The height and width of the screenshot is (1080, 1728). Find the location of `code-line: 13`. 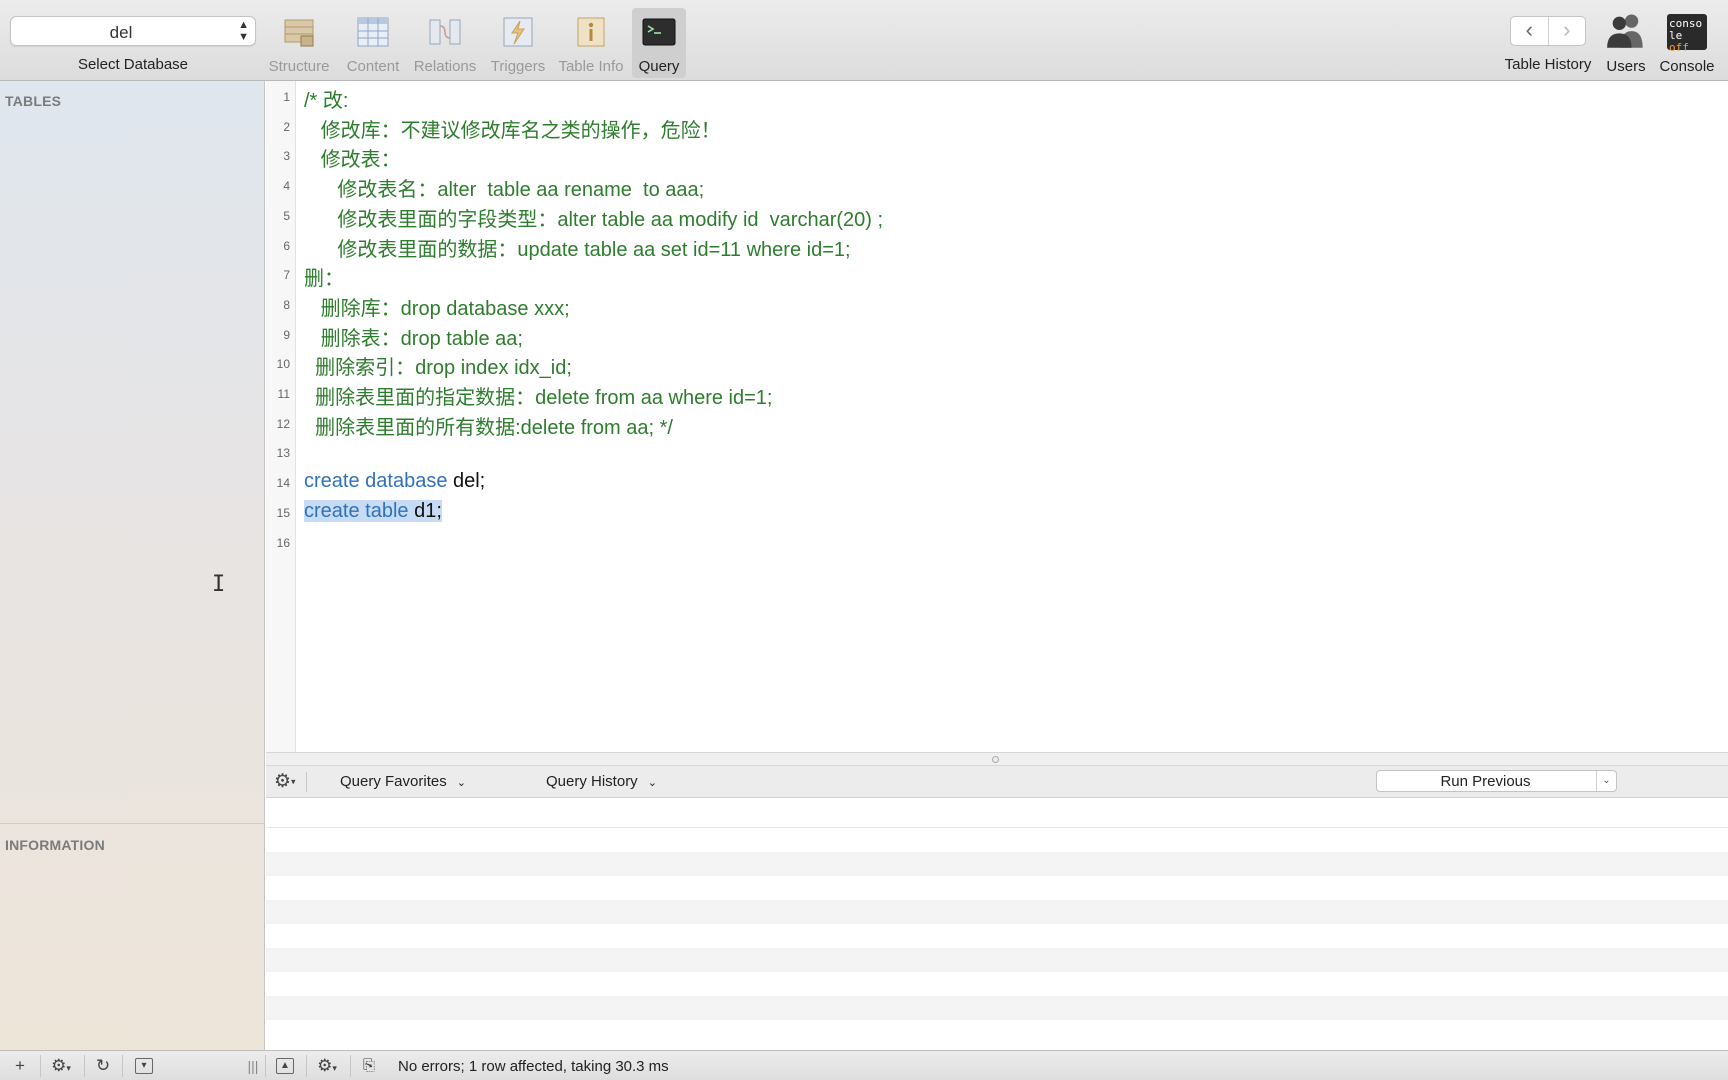

code-line: 13 is located at coordinates (997, 453).